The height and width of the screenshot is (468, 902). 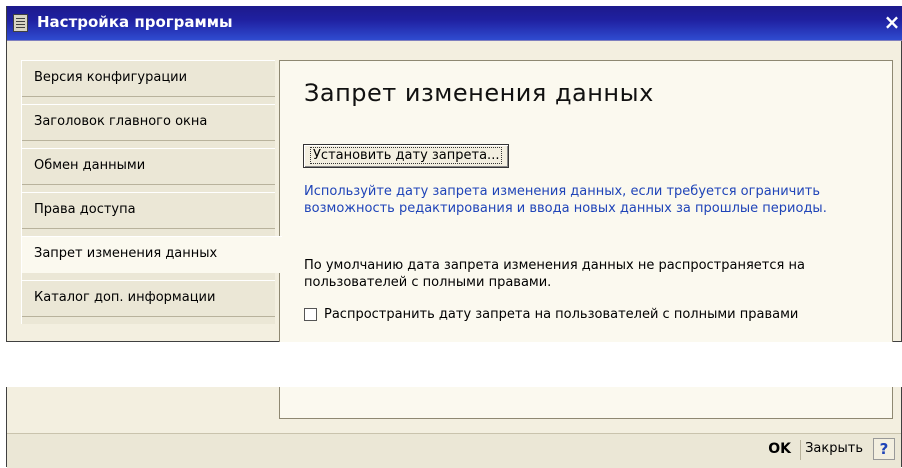 I want to click on close-icon: ×, so click(x=891, y=22).